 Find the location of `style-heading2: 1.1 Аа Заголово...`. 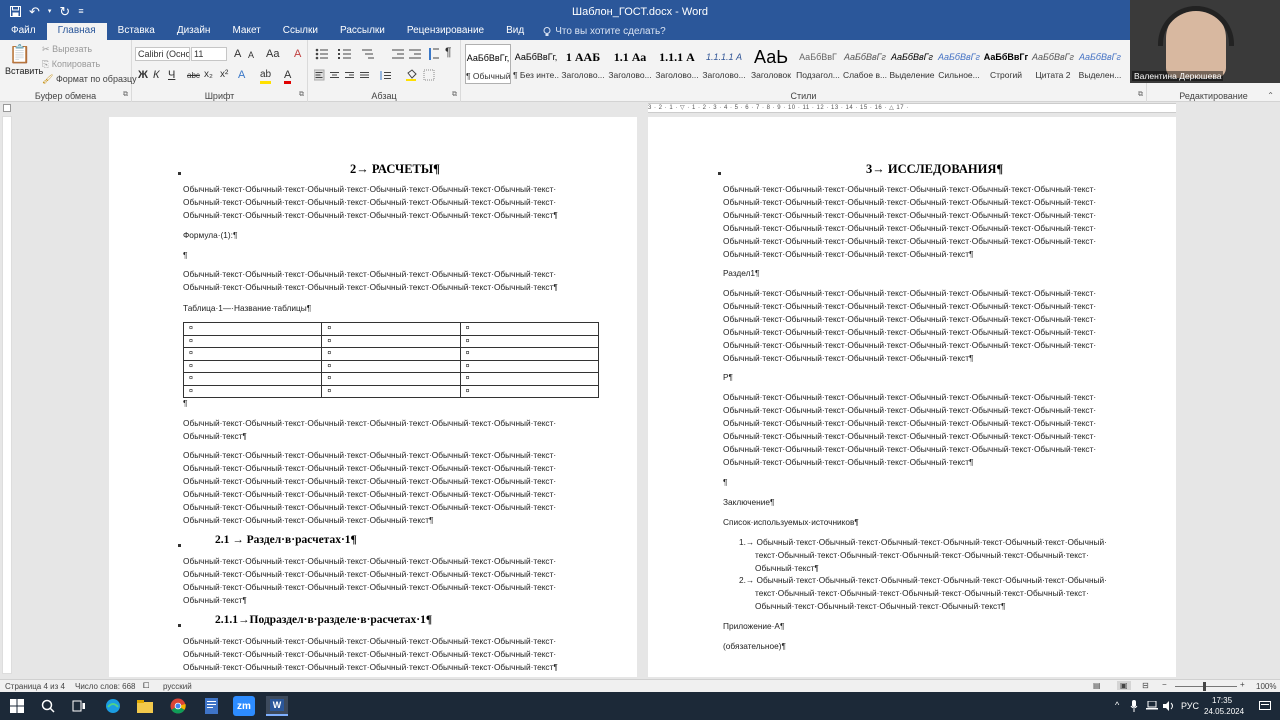

style-heading2: 1.1 Аа Заголово... is located at coordinates (630, 64).